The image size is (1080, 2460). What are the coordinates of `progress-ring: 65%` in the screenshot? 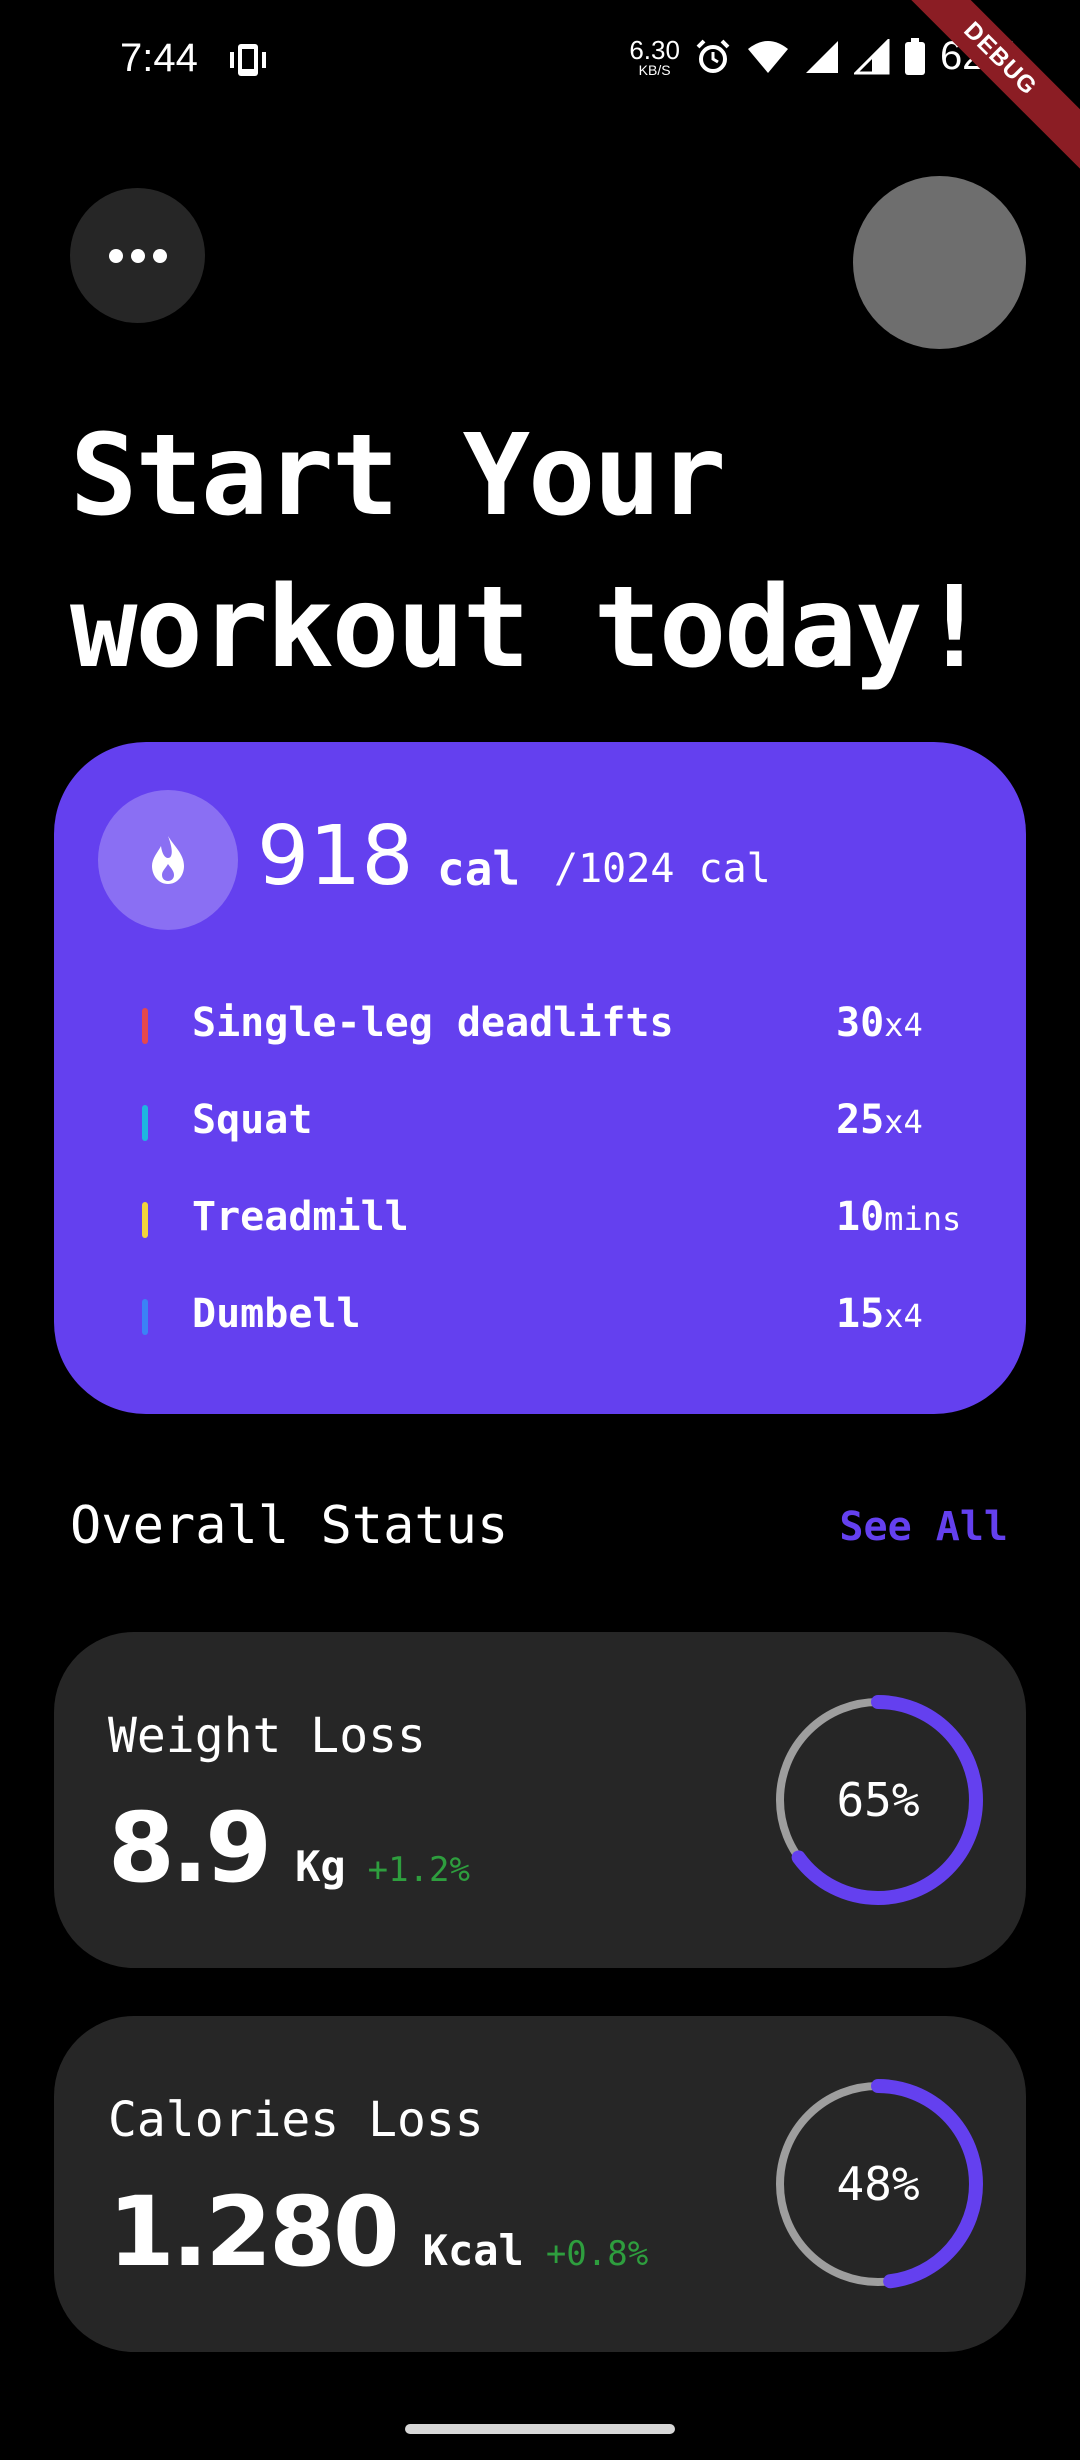 It's located at (878, 1800).